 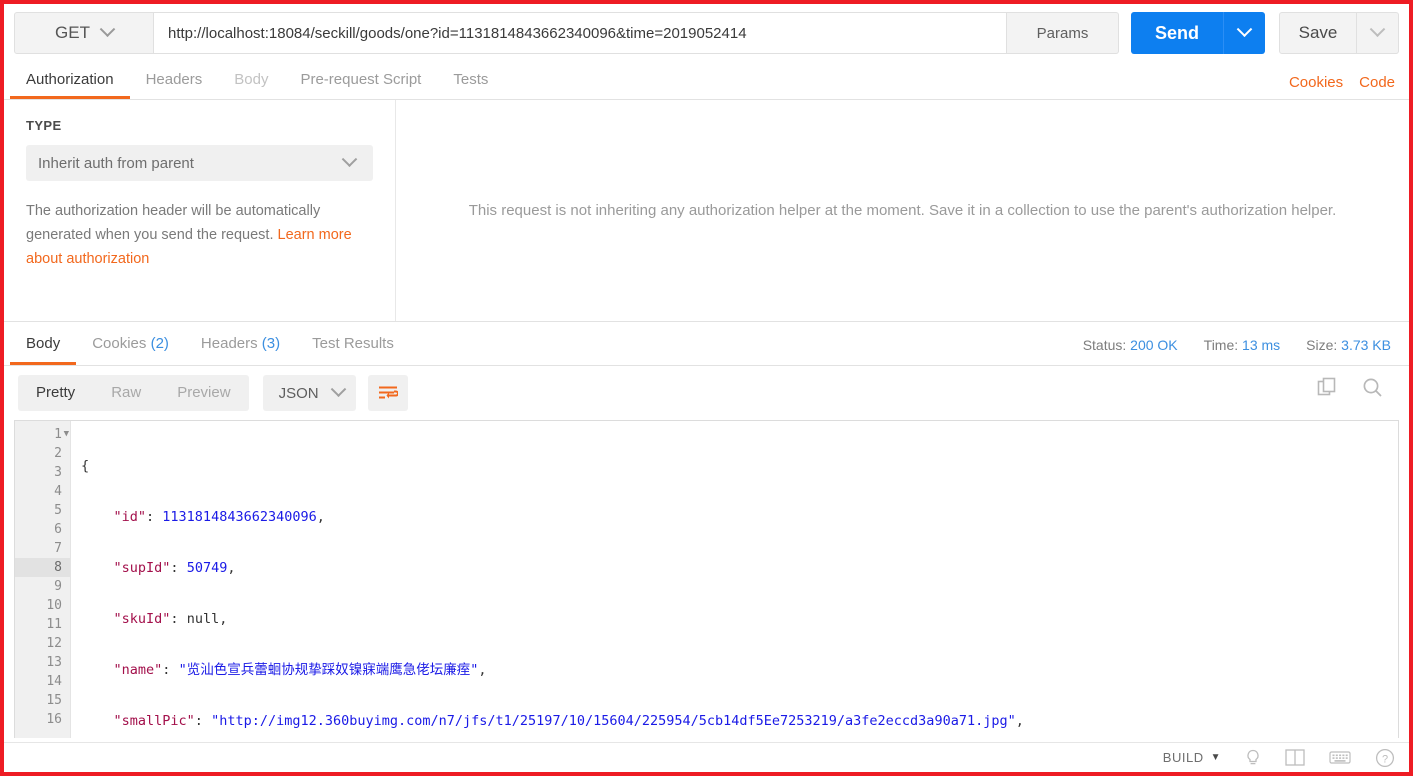 I want to click on line-number: 10, so click(x=54, y=605).